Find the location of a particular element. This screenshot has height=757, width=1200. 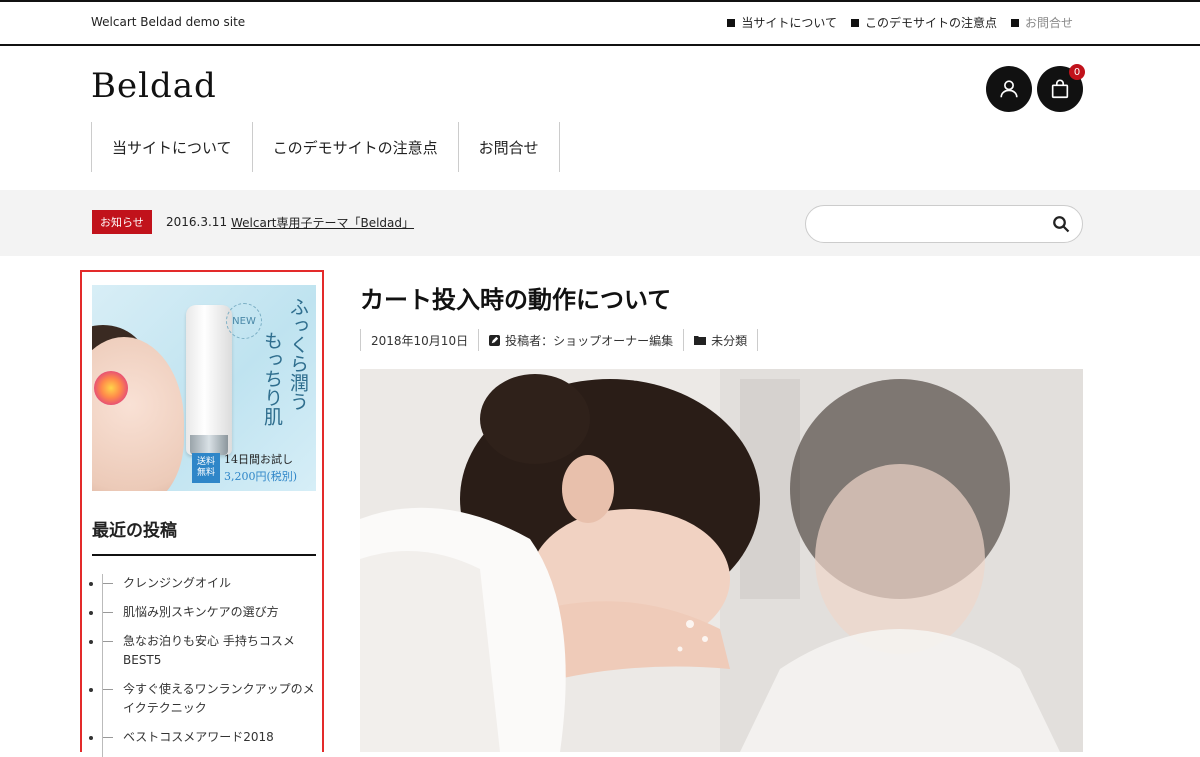

product-tube-image is located at coordinates (209, 380).